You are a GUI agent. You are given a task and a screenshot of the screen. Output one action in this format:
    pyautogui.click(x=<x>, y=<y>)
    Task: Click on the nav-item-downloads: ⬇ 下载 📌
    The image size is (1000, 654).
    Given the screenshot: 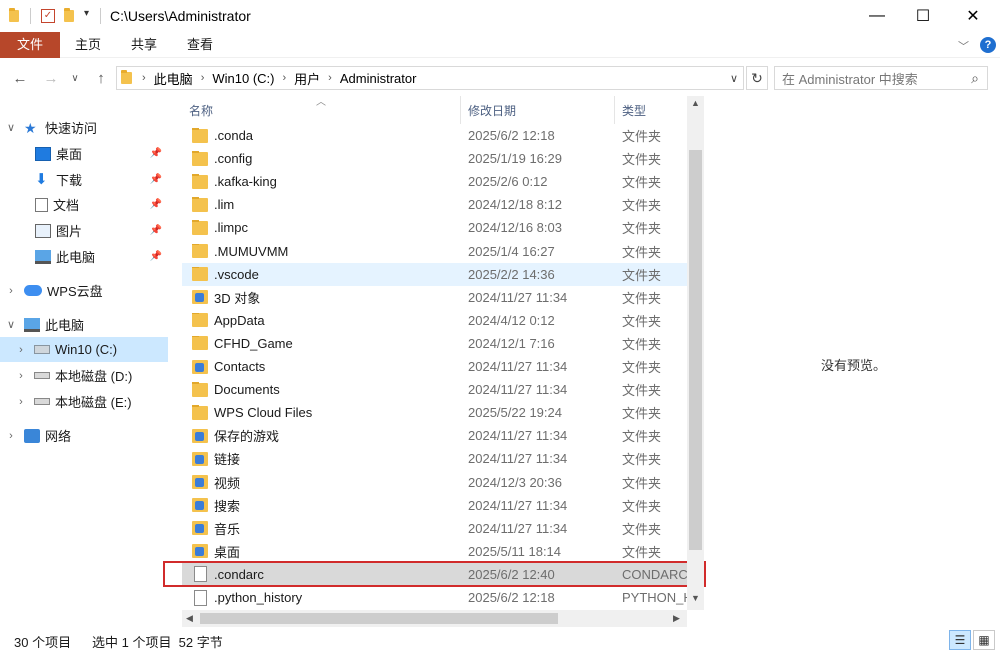 What is the action you would take?
    pyautogui.click(x=84, y=179)
    